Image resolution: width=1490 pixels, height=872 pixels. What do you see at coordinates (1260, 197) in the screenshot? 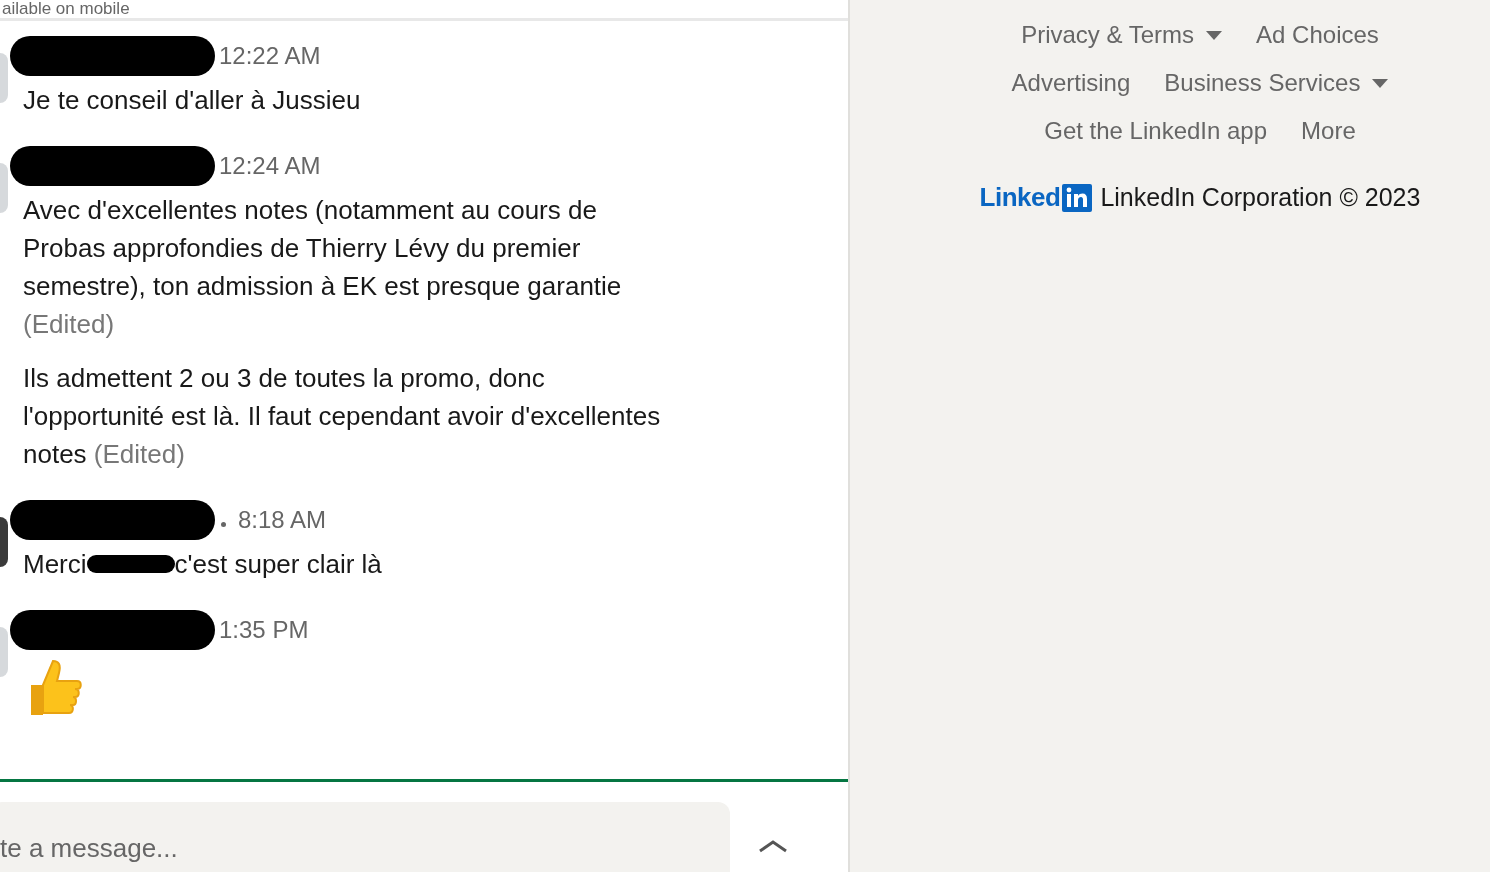
I see `copyright-text: LinkedIn Corporation © 2023` at bounding box center [1260, 197].